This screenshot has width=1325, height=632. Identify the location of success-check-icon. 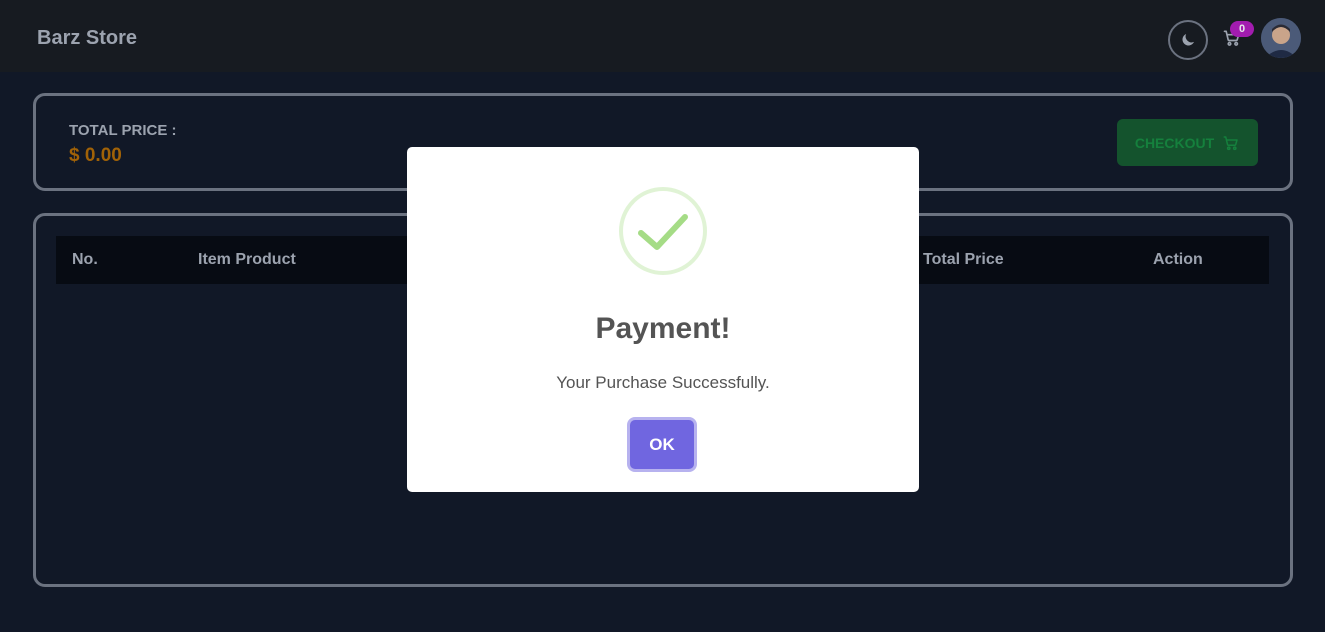
(663, 231).